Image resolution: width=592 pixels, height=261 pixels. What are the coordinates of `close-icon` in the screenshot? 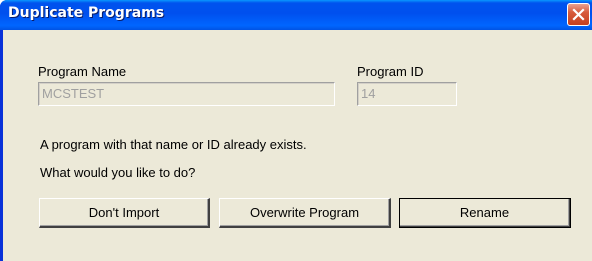 It's located at (578, 14).